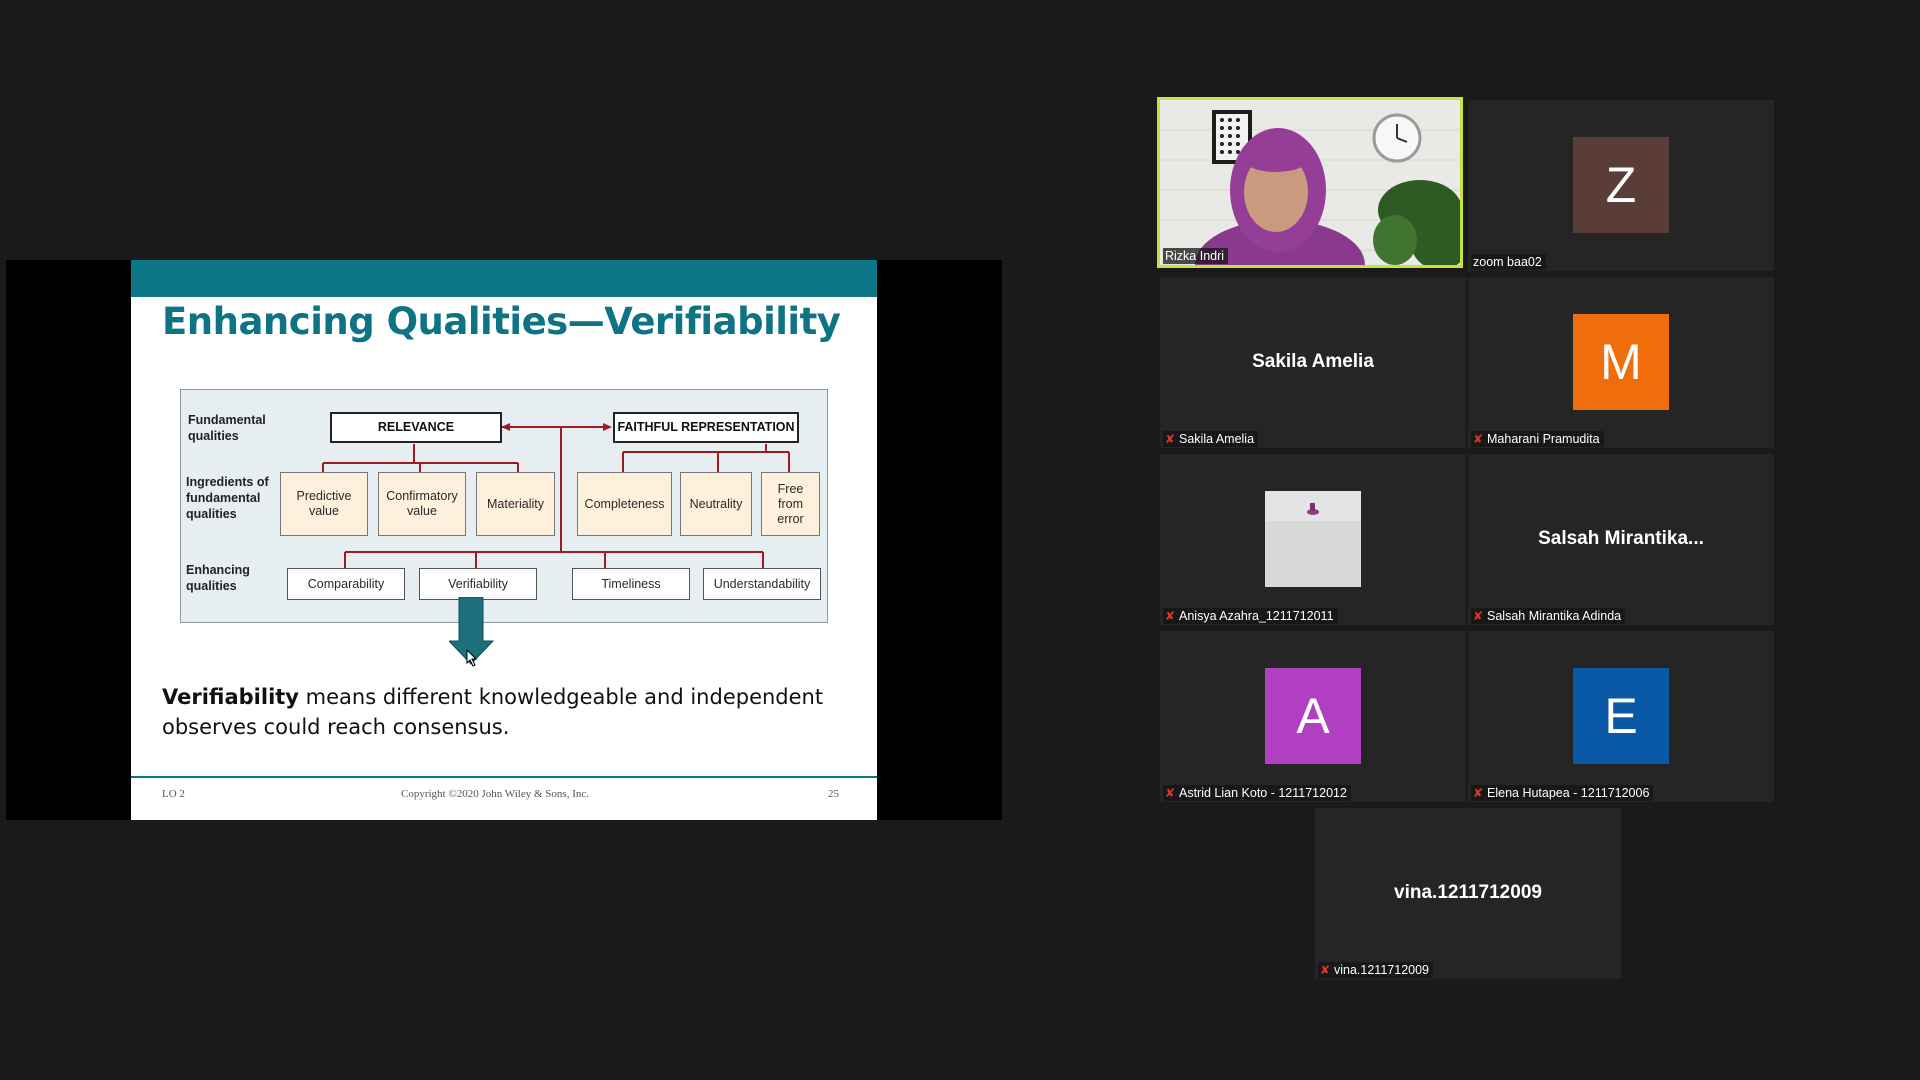 The image size is (1920, 1080). I want to click on participant-tile-zoom-baa02: Z zoom baa02, so click(1621, 185).